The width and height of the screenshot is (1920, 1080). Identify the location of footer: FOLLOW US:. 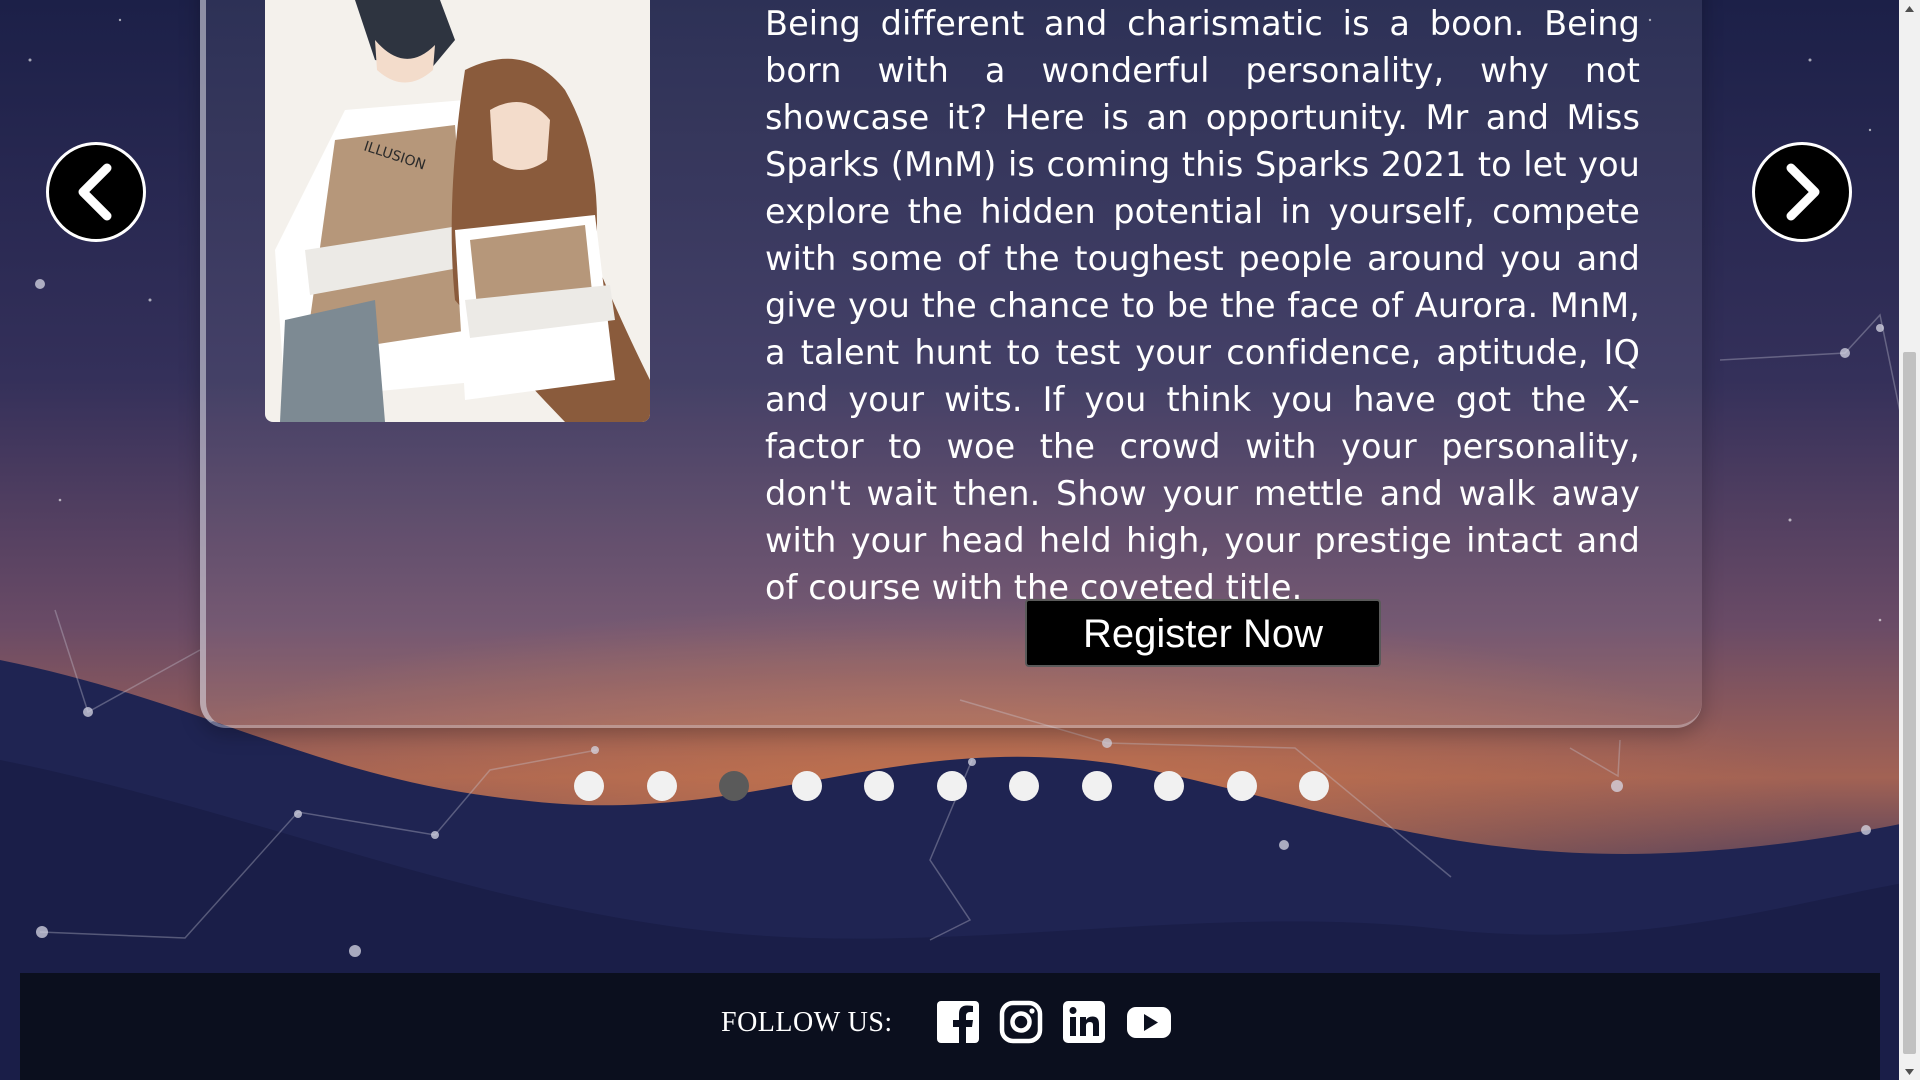
(950, 1026).